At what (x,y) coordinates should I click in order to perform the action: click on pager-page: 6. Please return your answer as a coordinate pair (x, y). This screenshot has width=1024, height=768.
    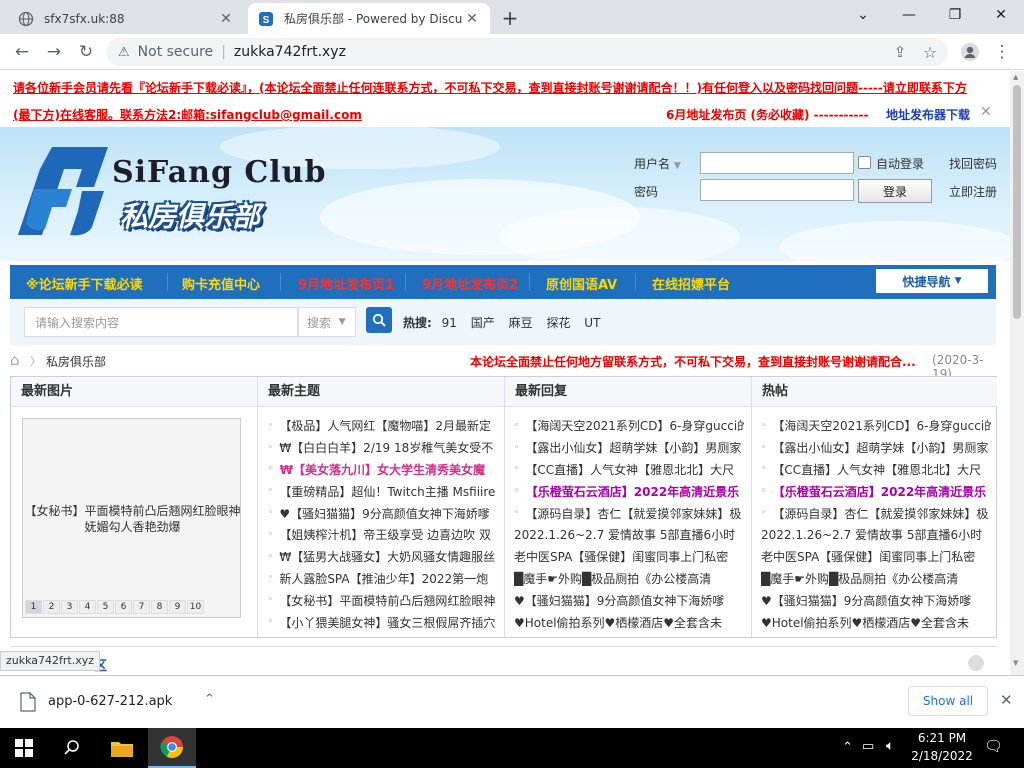
    Looking at the image, I should click on (123, 607).